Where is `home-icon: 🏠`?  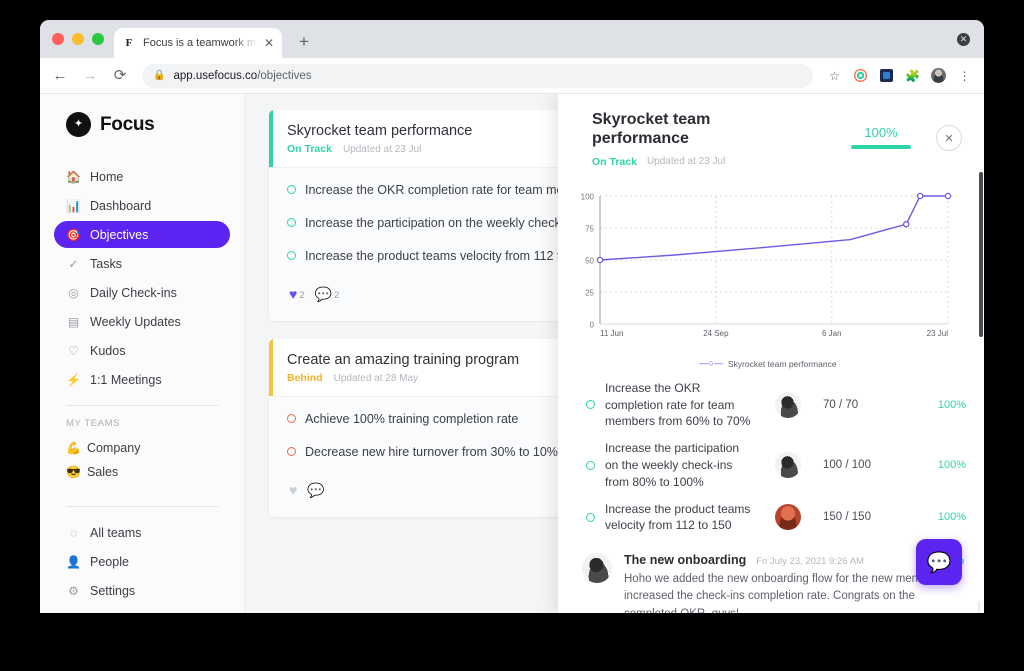
home-icon: 🏠 is located at coordinates (73, 176).